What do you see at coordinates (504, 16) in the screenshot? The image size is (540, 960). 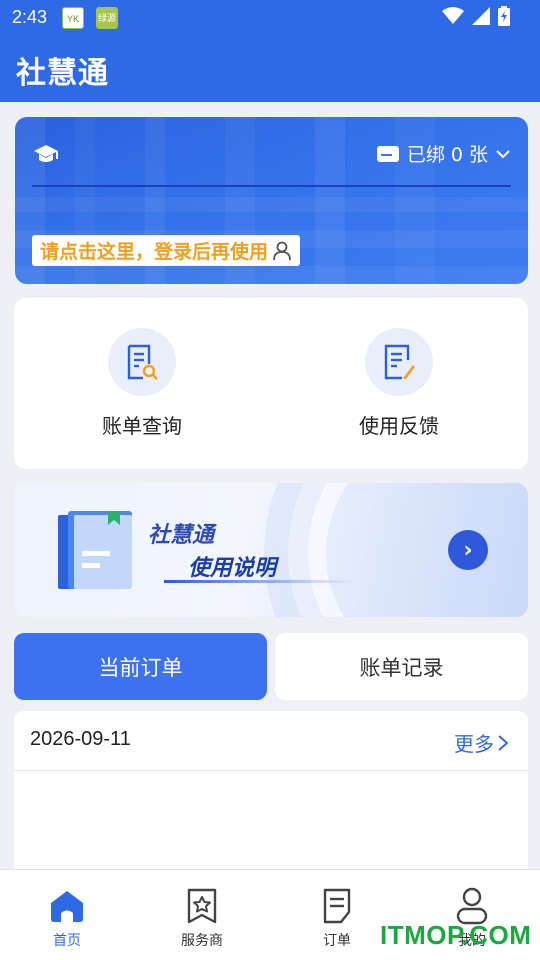 I see `battery-icon` at bounding box center [504, 16].